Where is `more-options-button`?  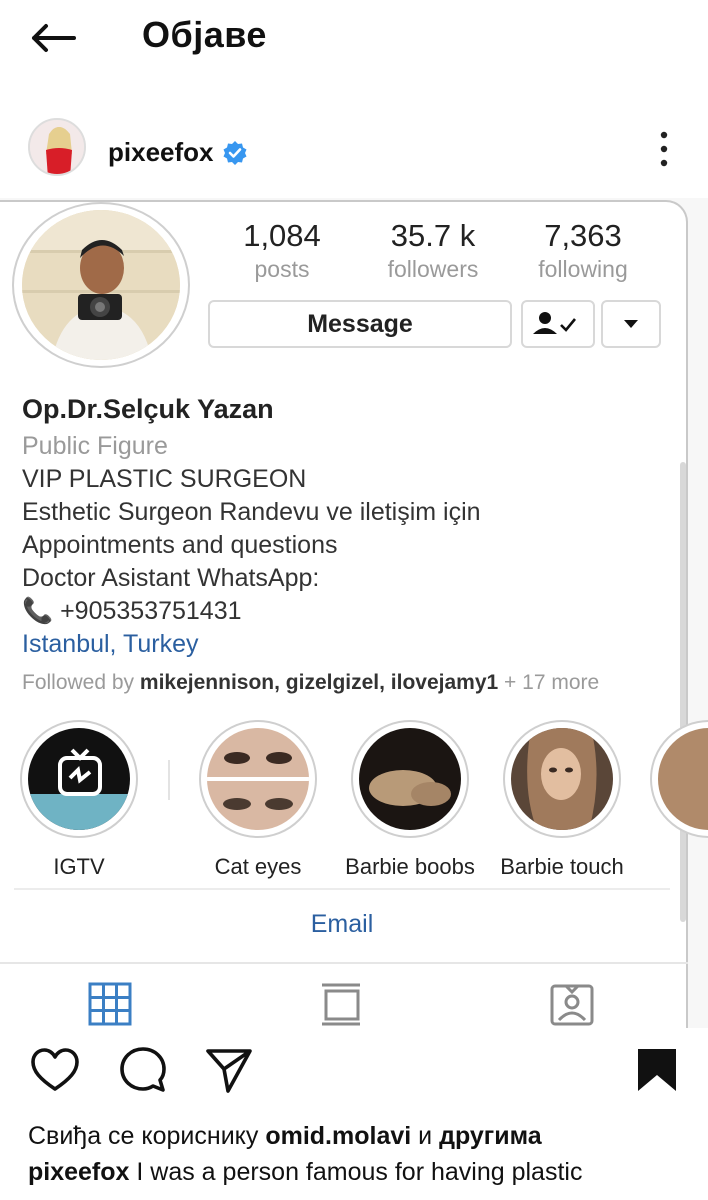 more-options-button is located at coordinates (664, 149).